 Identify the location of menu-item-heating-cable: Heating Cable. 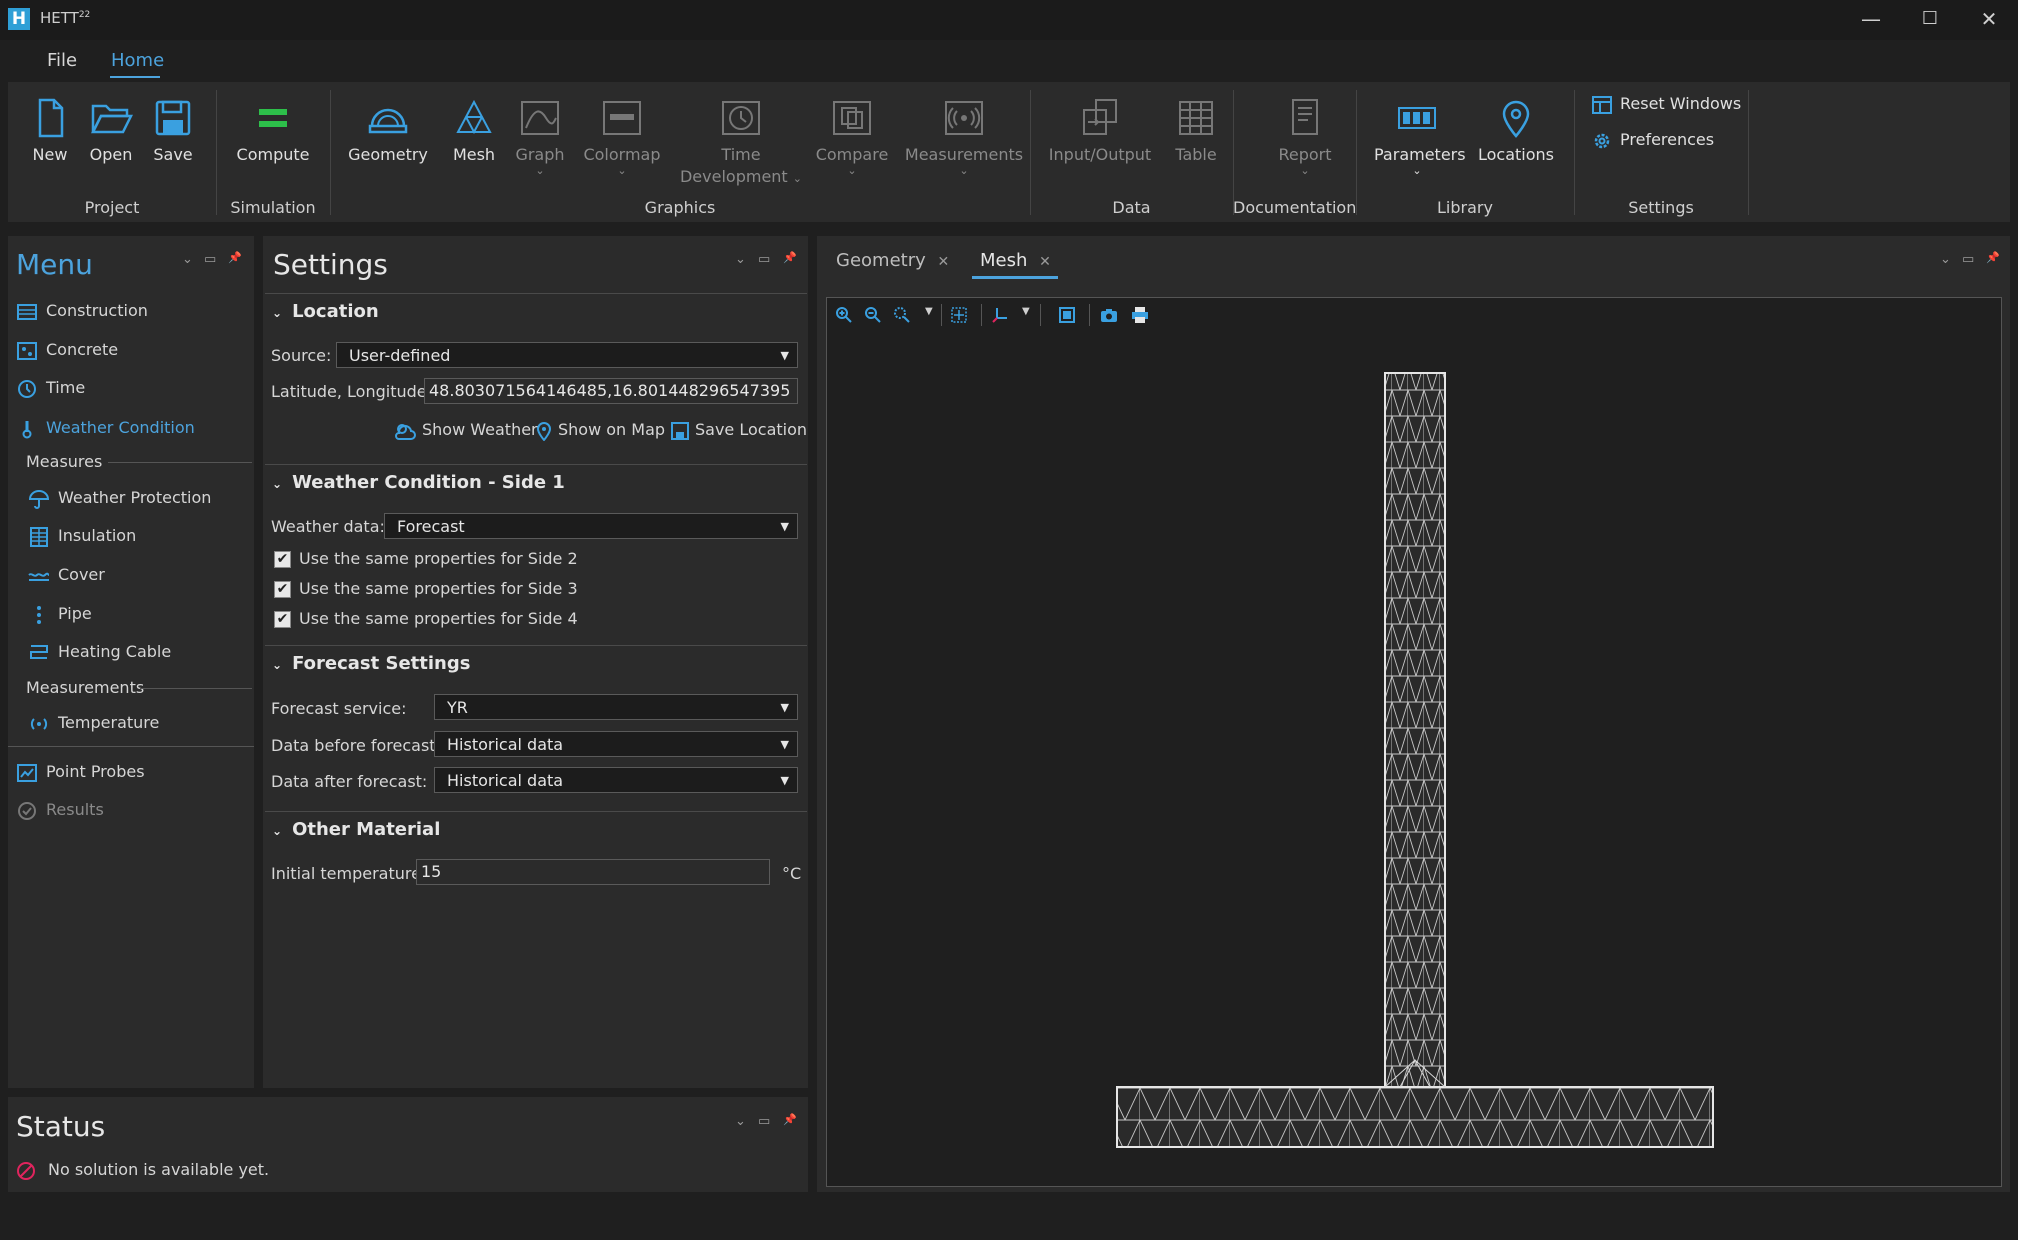
(99, 652).